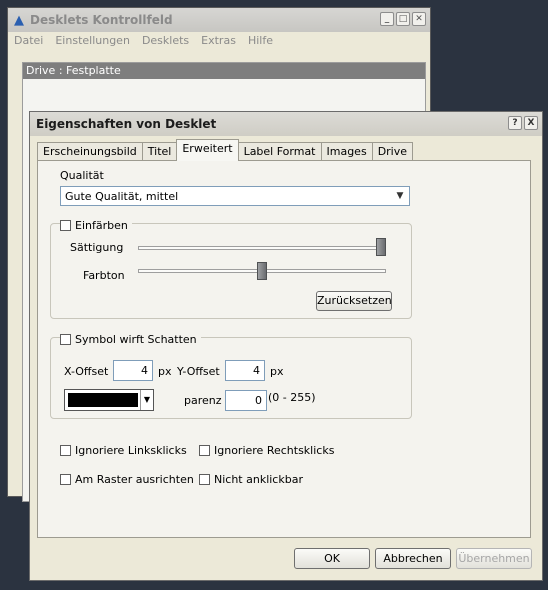  I want to click on shadow-color-picker: ▼, so click(109, 400).